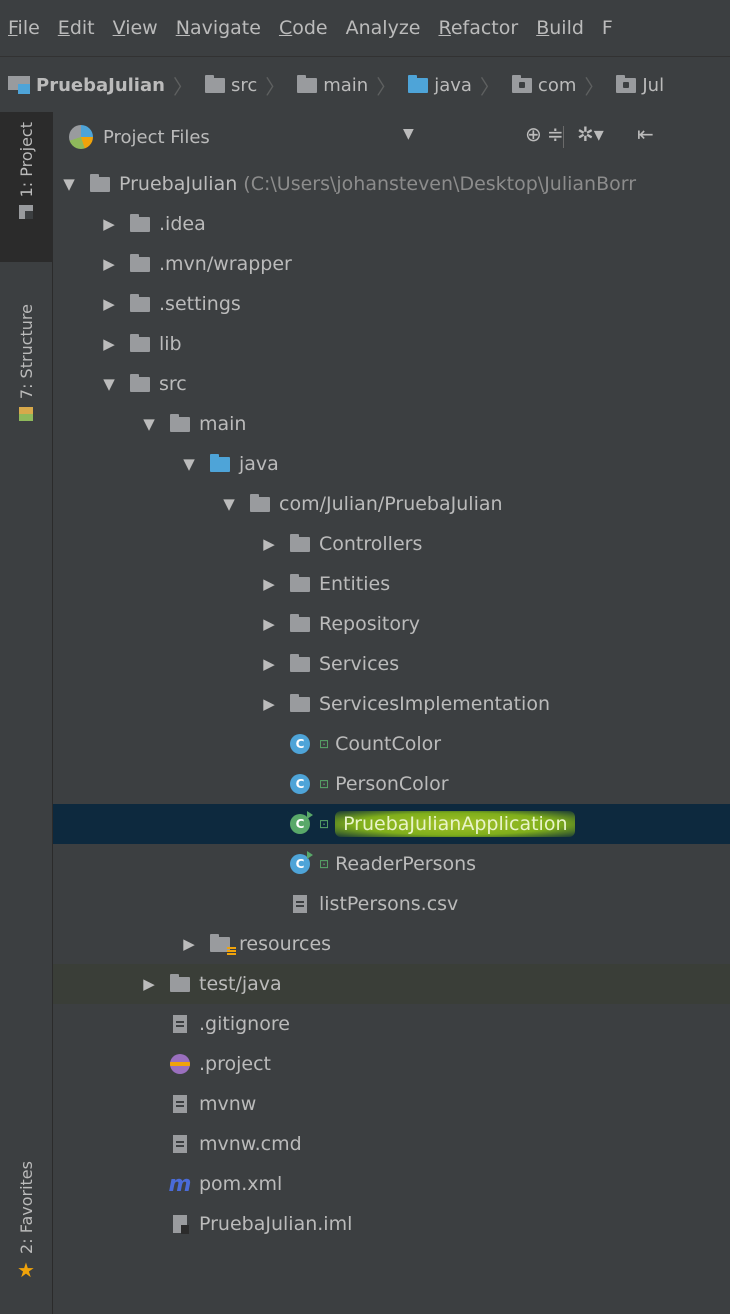 This screenshot has height=1314, width=730. I want to click on tree-node-label: .mvn/wrapper, so click(225, 264).